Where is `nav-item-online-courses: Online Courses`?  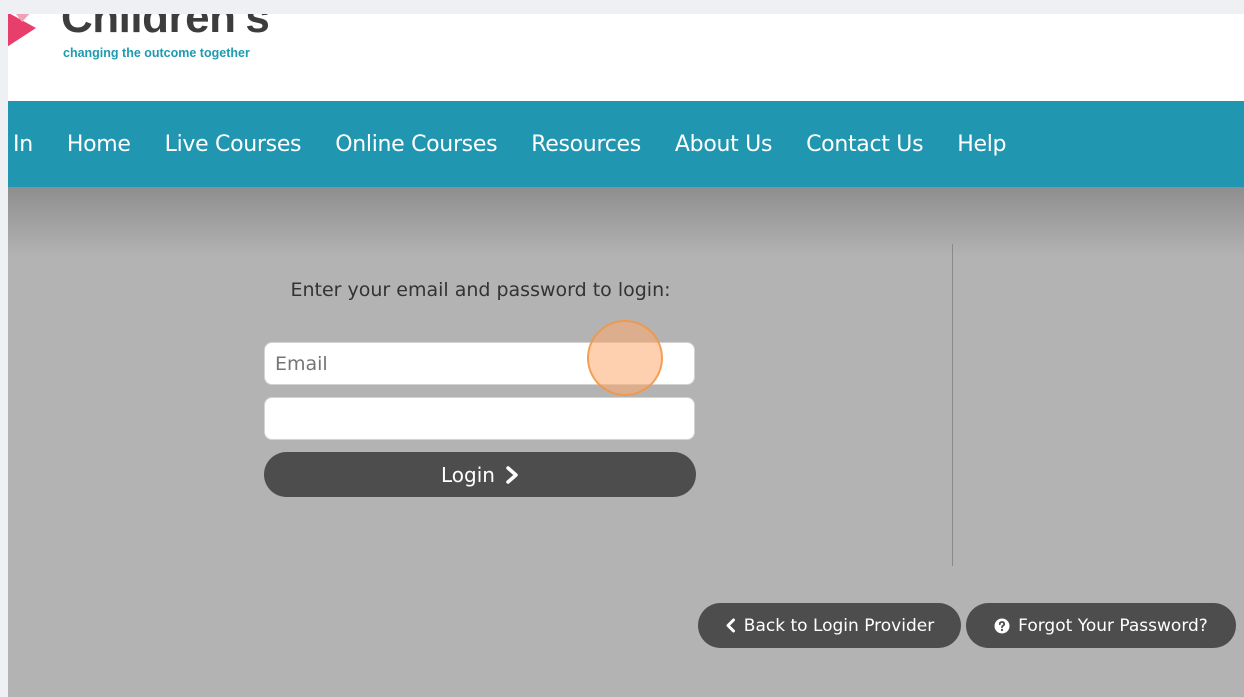 nav-item-online-courses: Online Courses is located at coordinates (416, 144).